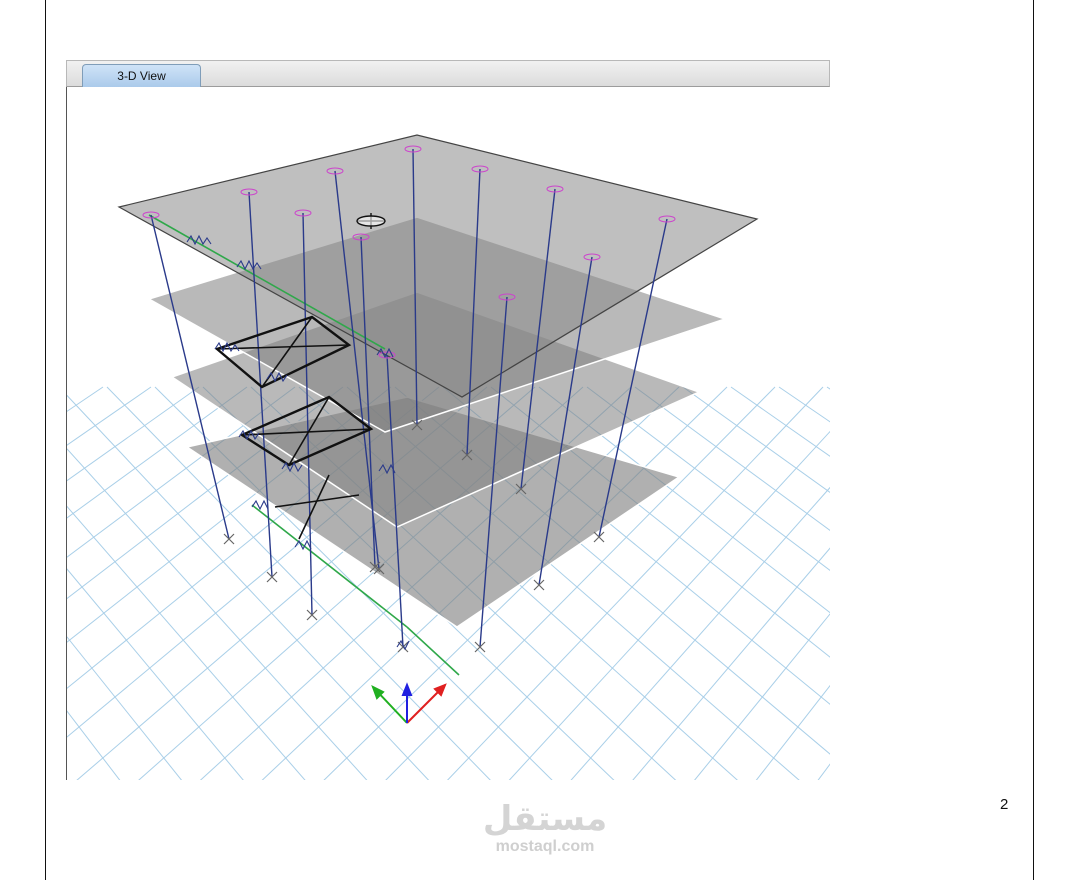 The image size is (1080, 880). I want to click on page-number: 2, so click(1004, 804).